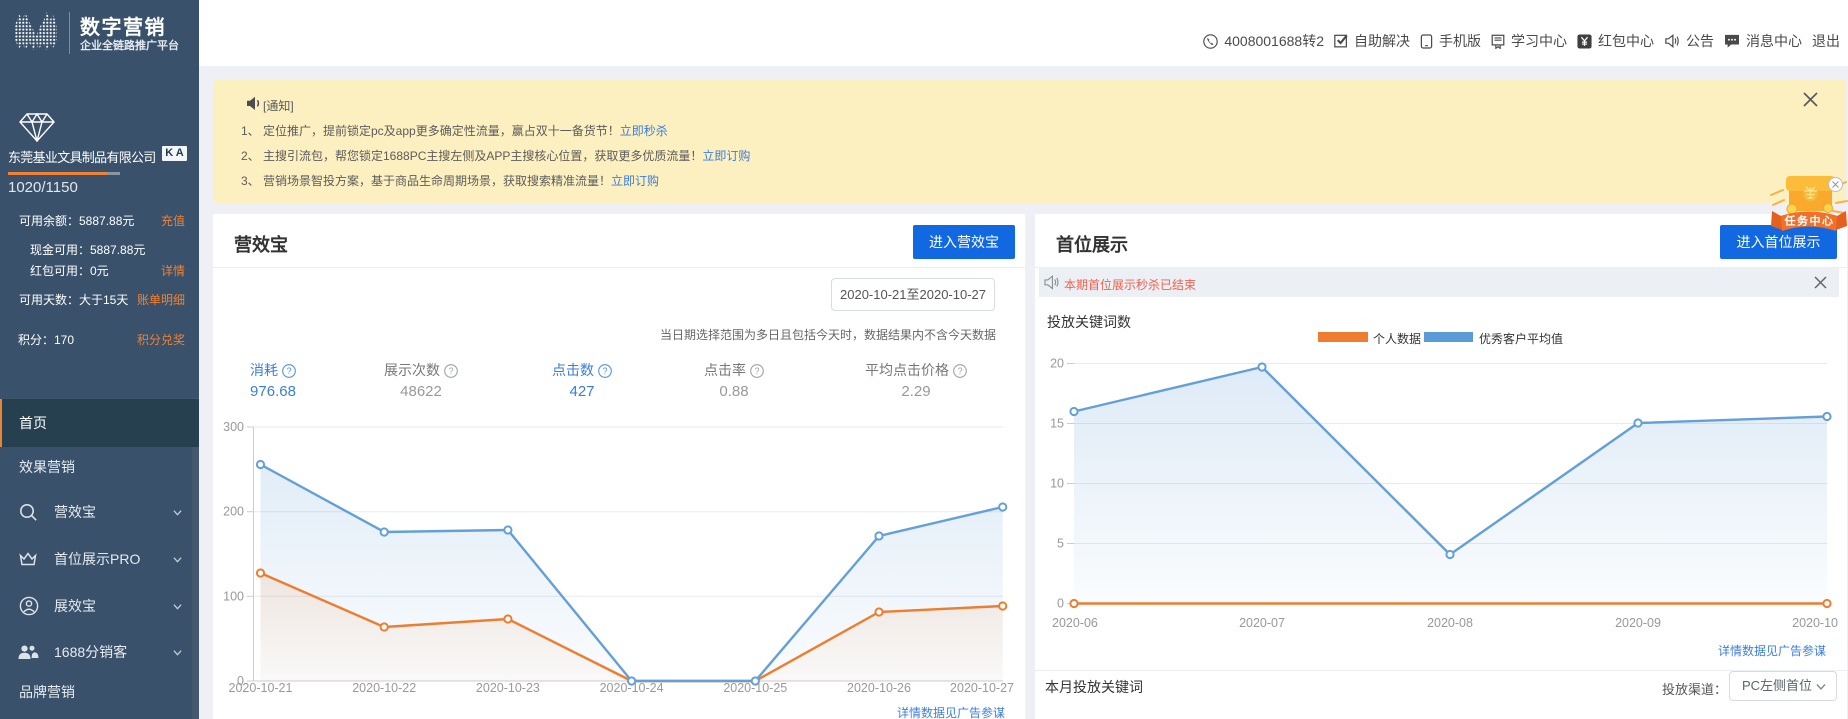 This screenshot has width=1848, height=719. What do you see at coordinates (1638, 623) in the screenshot?
I see `svg-text: 2020-09` at bounding box center [1638, 623].